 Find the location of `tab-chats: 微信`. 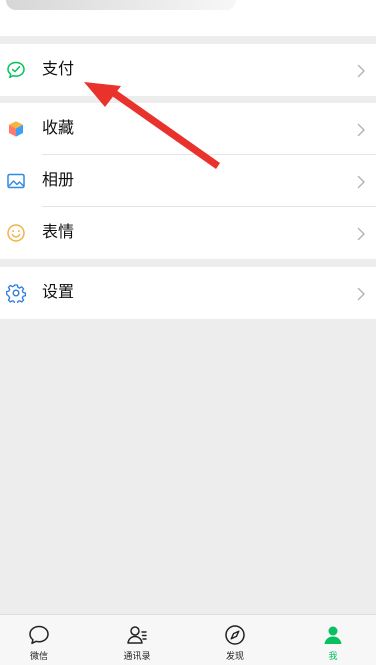

tab-chats: 微信 is located at coordinates (39, 644).